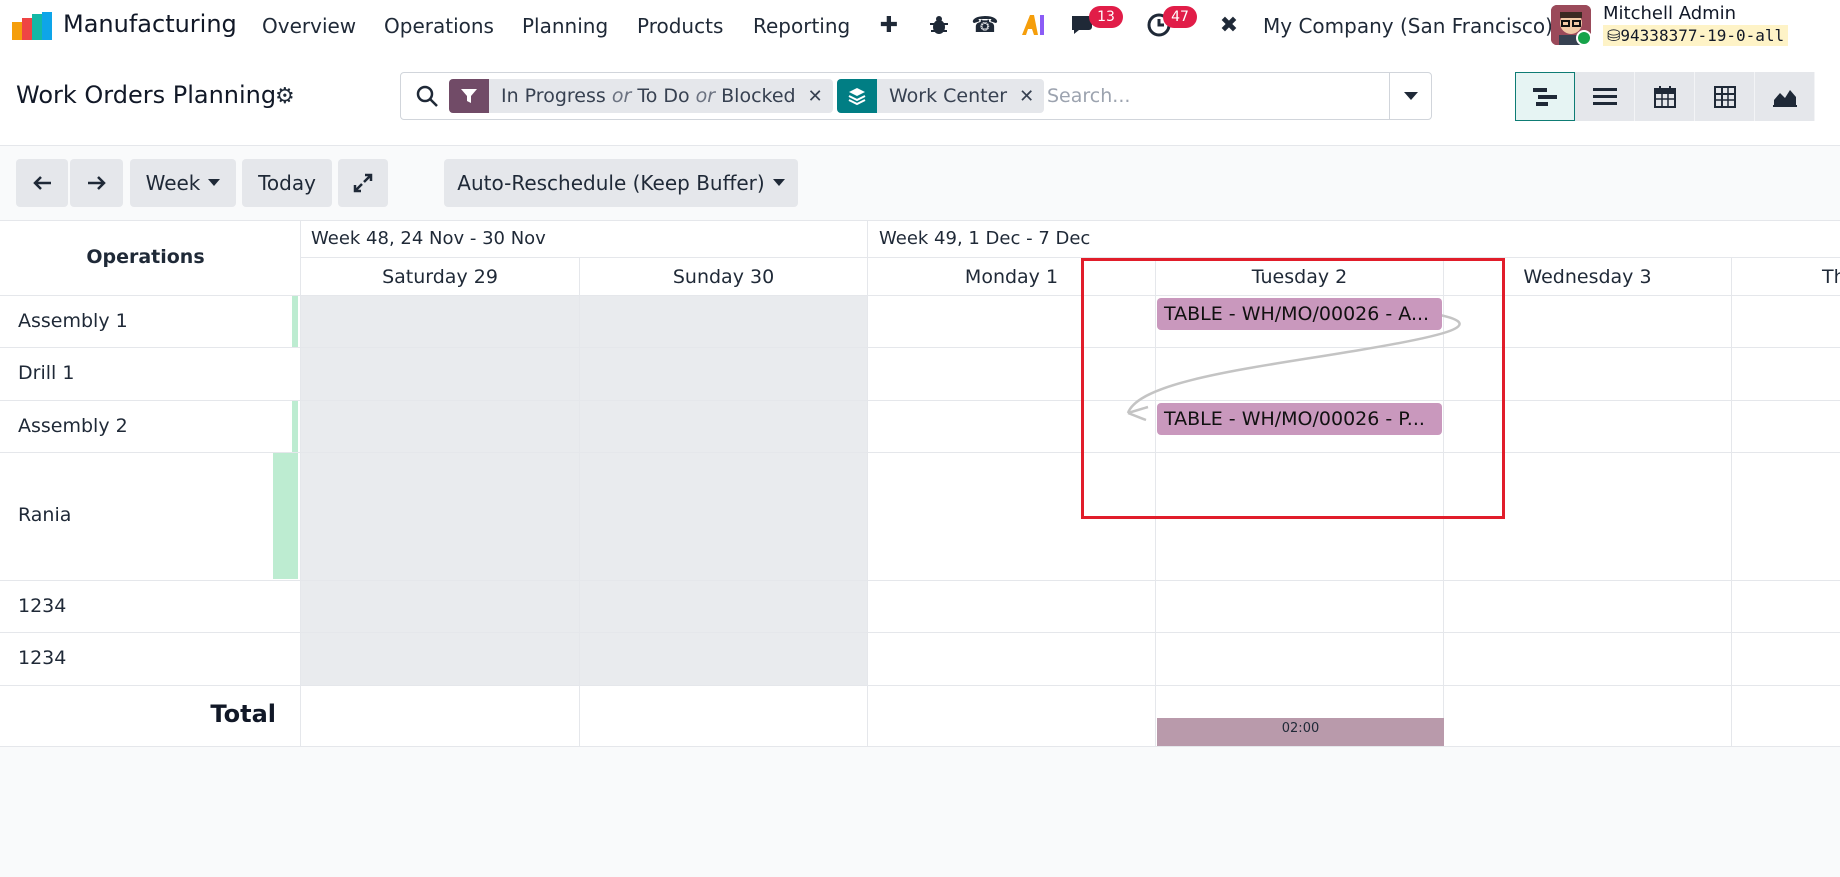  I want to click on search-options-toggle, so click(1410, 96).